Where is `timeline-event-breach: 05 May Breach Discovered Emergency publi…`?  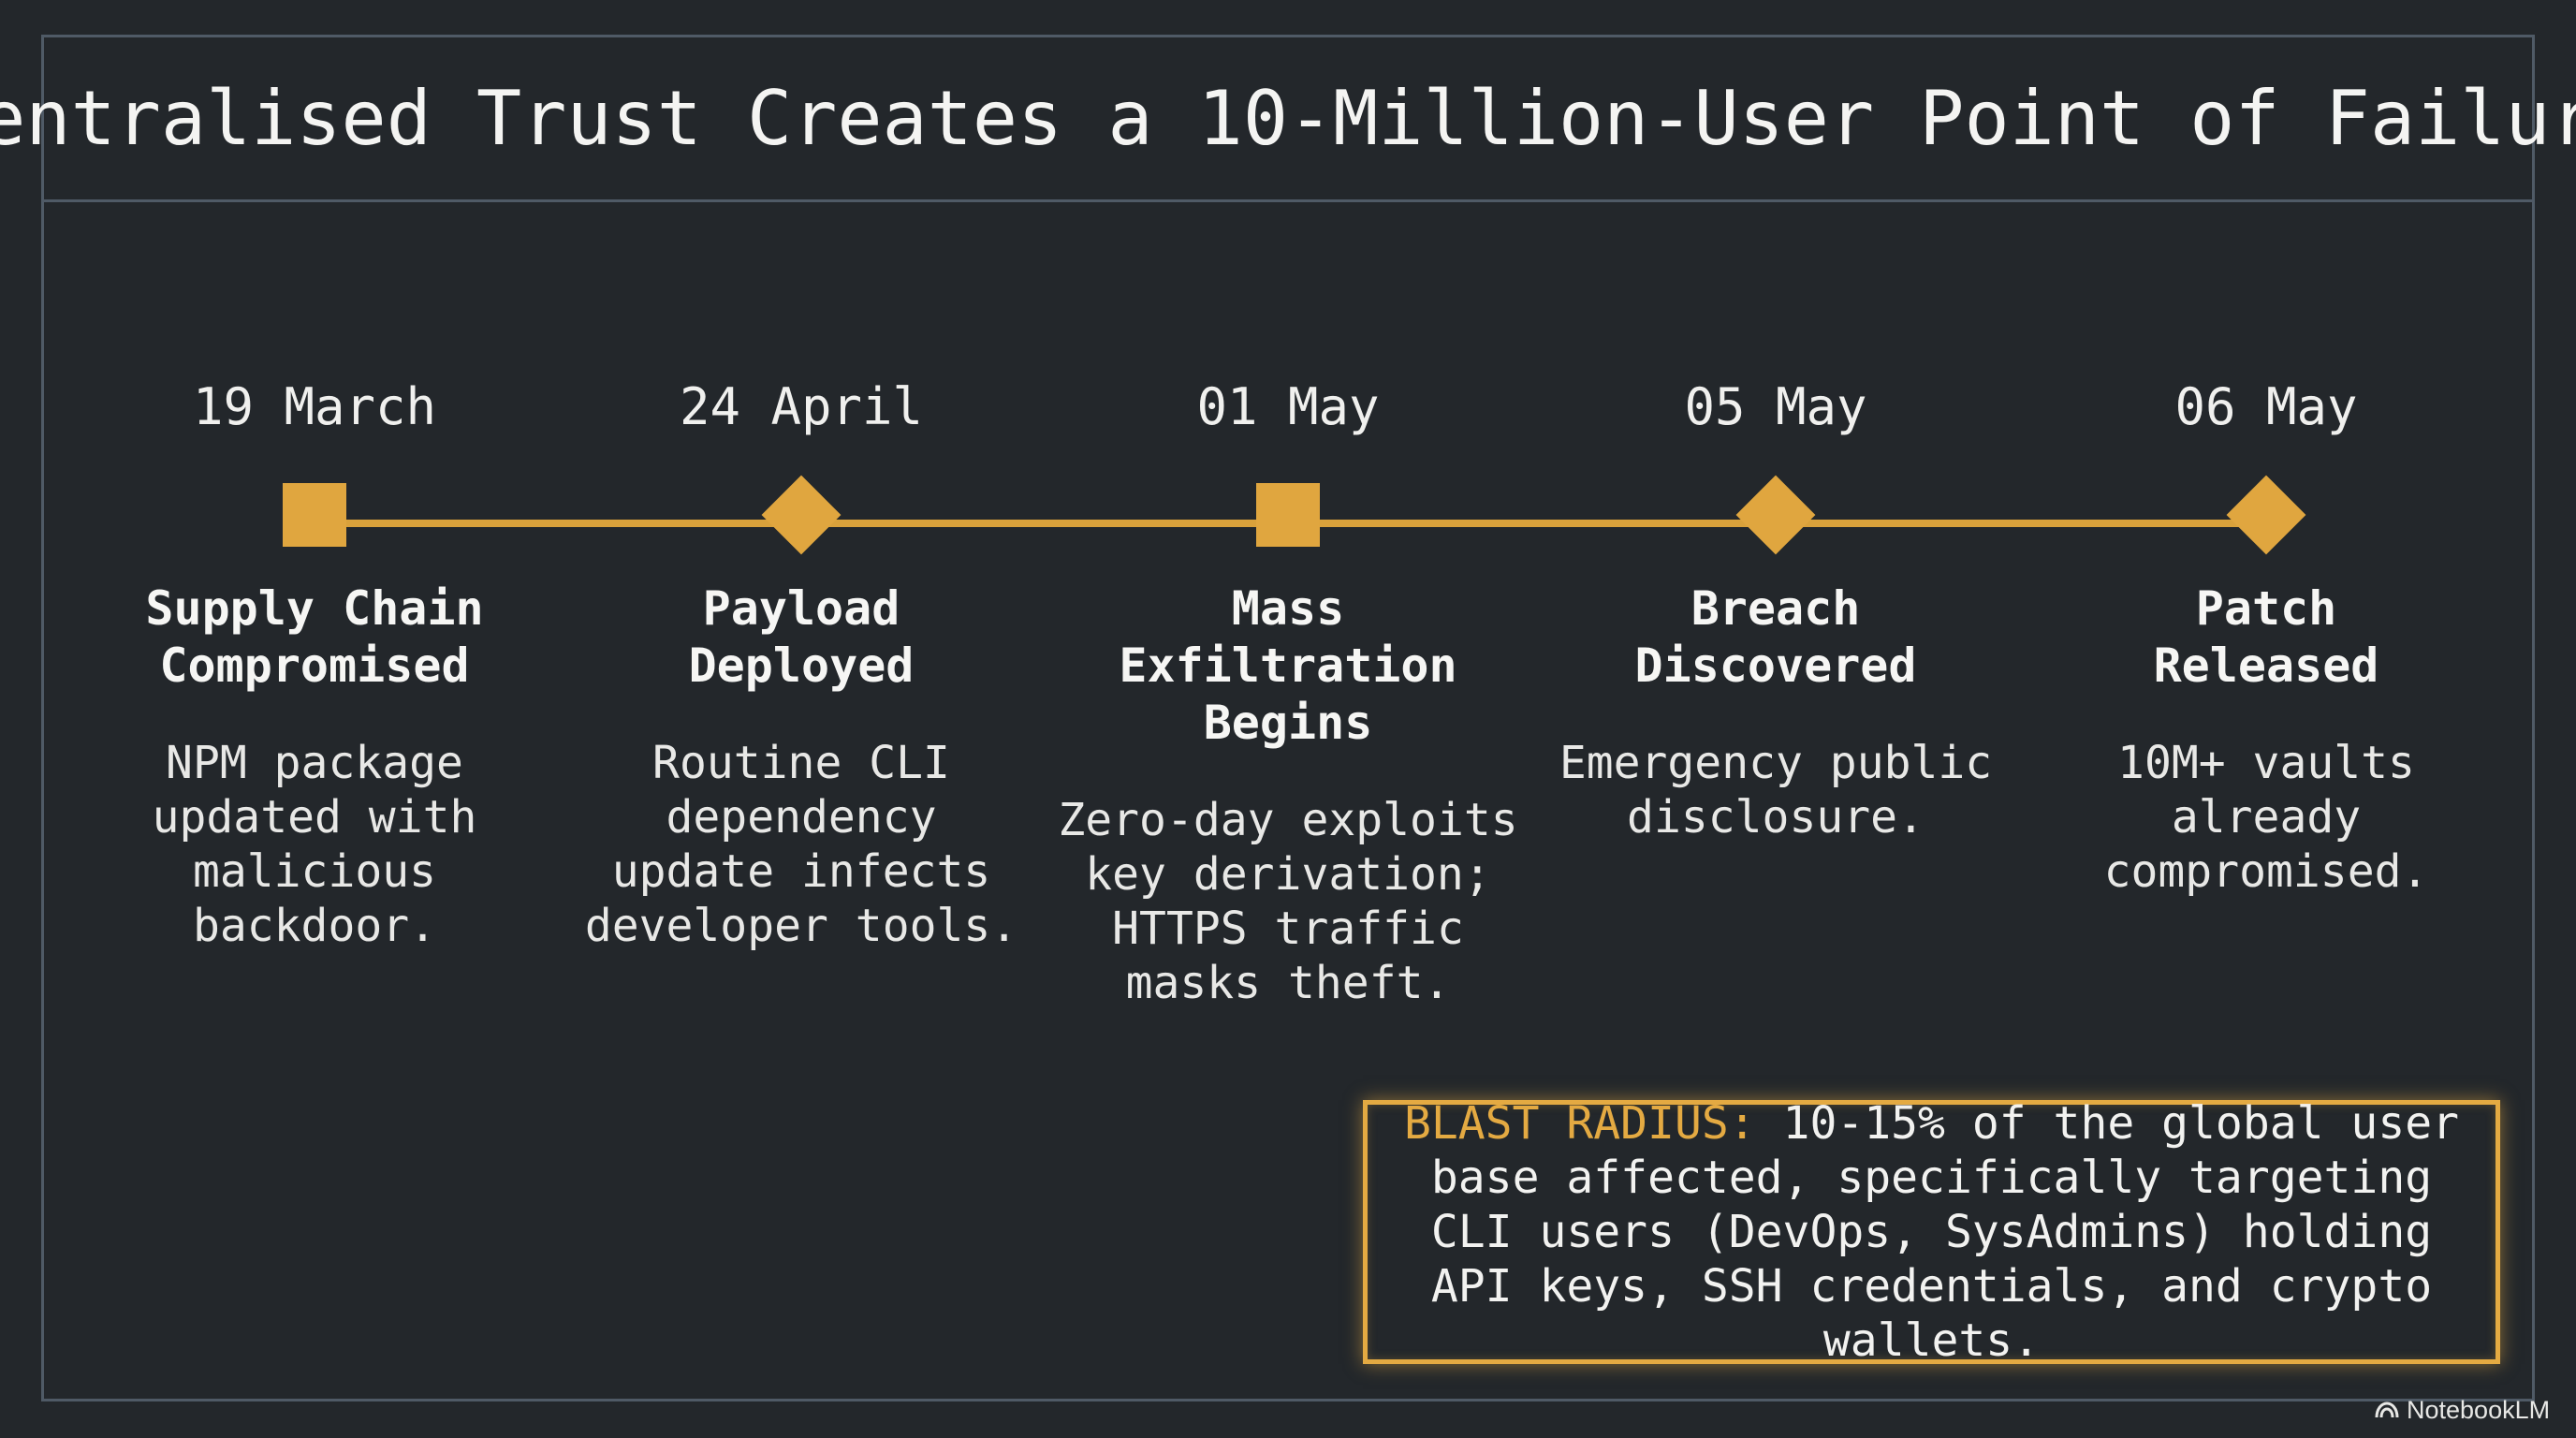
timeline-event-breach: 05 May Breach Discovered Emergency publi… is located at coordinates (1776, 609).